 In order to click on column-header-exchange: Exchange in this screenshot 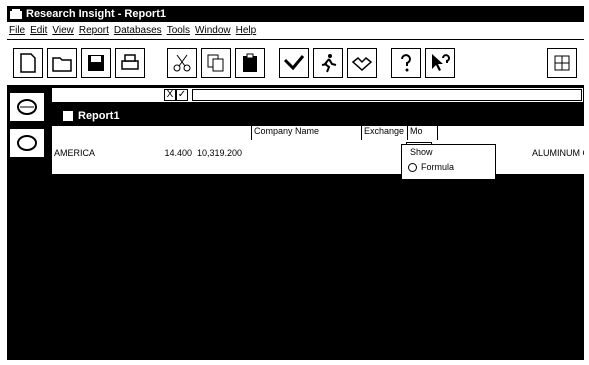, I will do `click(385, 133)`.